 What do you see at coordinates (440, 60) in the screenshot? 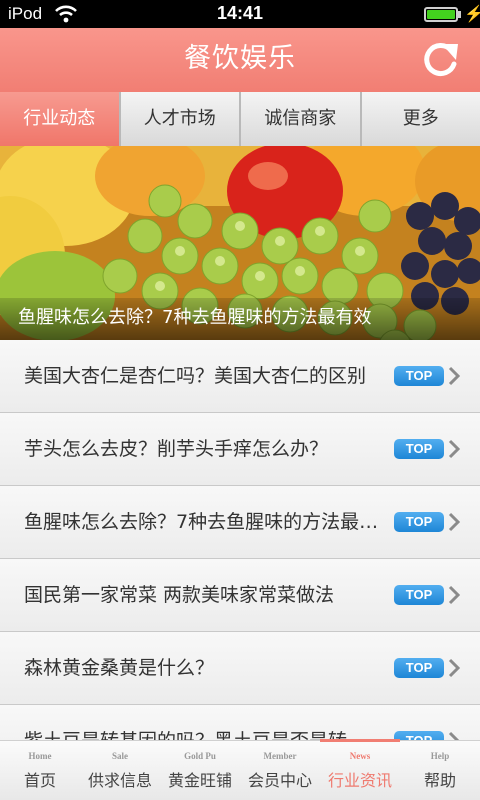
I see `refresh-icon` at bounding box center [440, 60].